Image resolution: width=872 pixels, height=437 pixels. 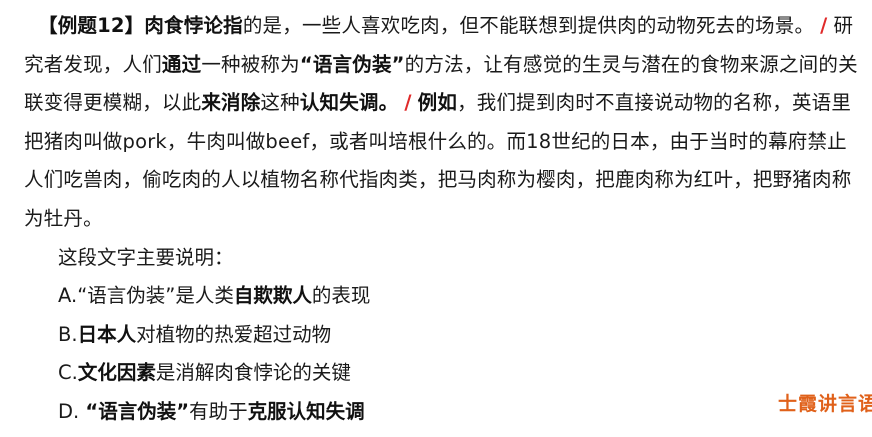 I want to click on bold-eliminate: 来消除, so click(x=231, y=102).